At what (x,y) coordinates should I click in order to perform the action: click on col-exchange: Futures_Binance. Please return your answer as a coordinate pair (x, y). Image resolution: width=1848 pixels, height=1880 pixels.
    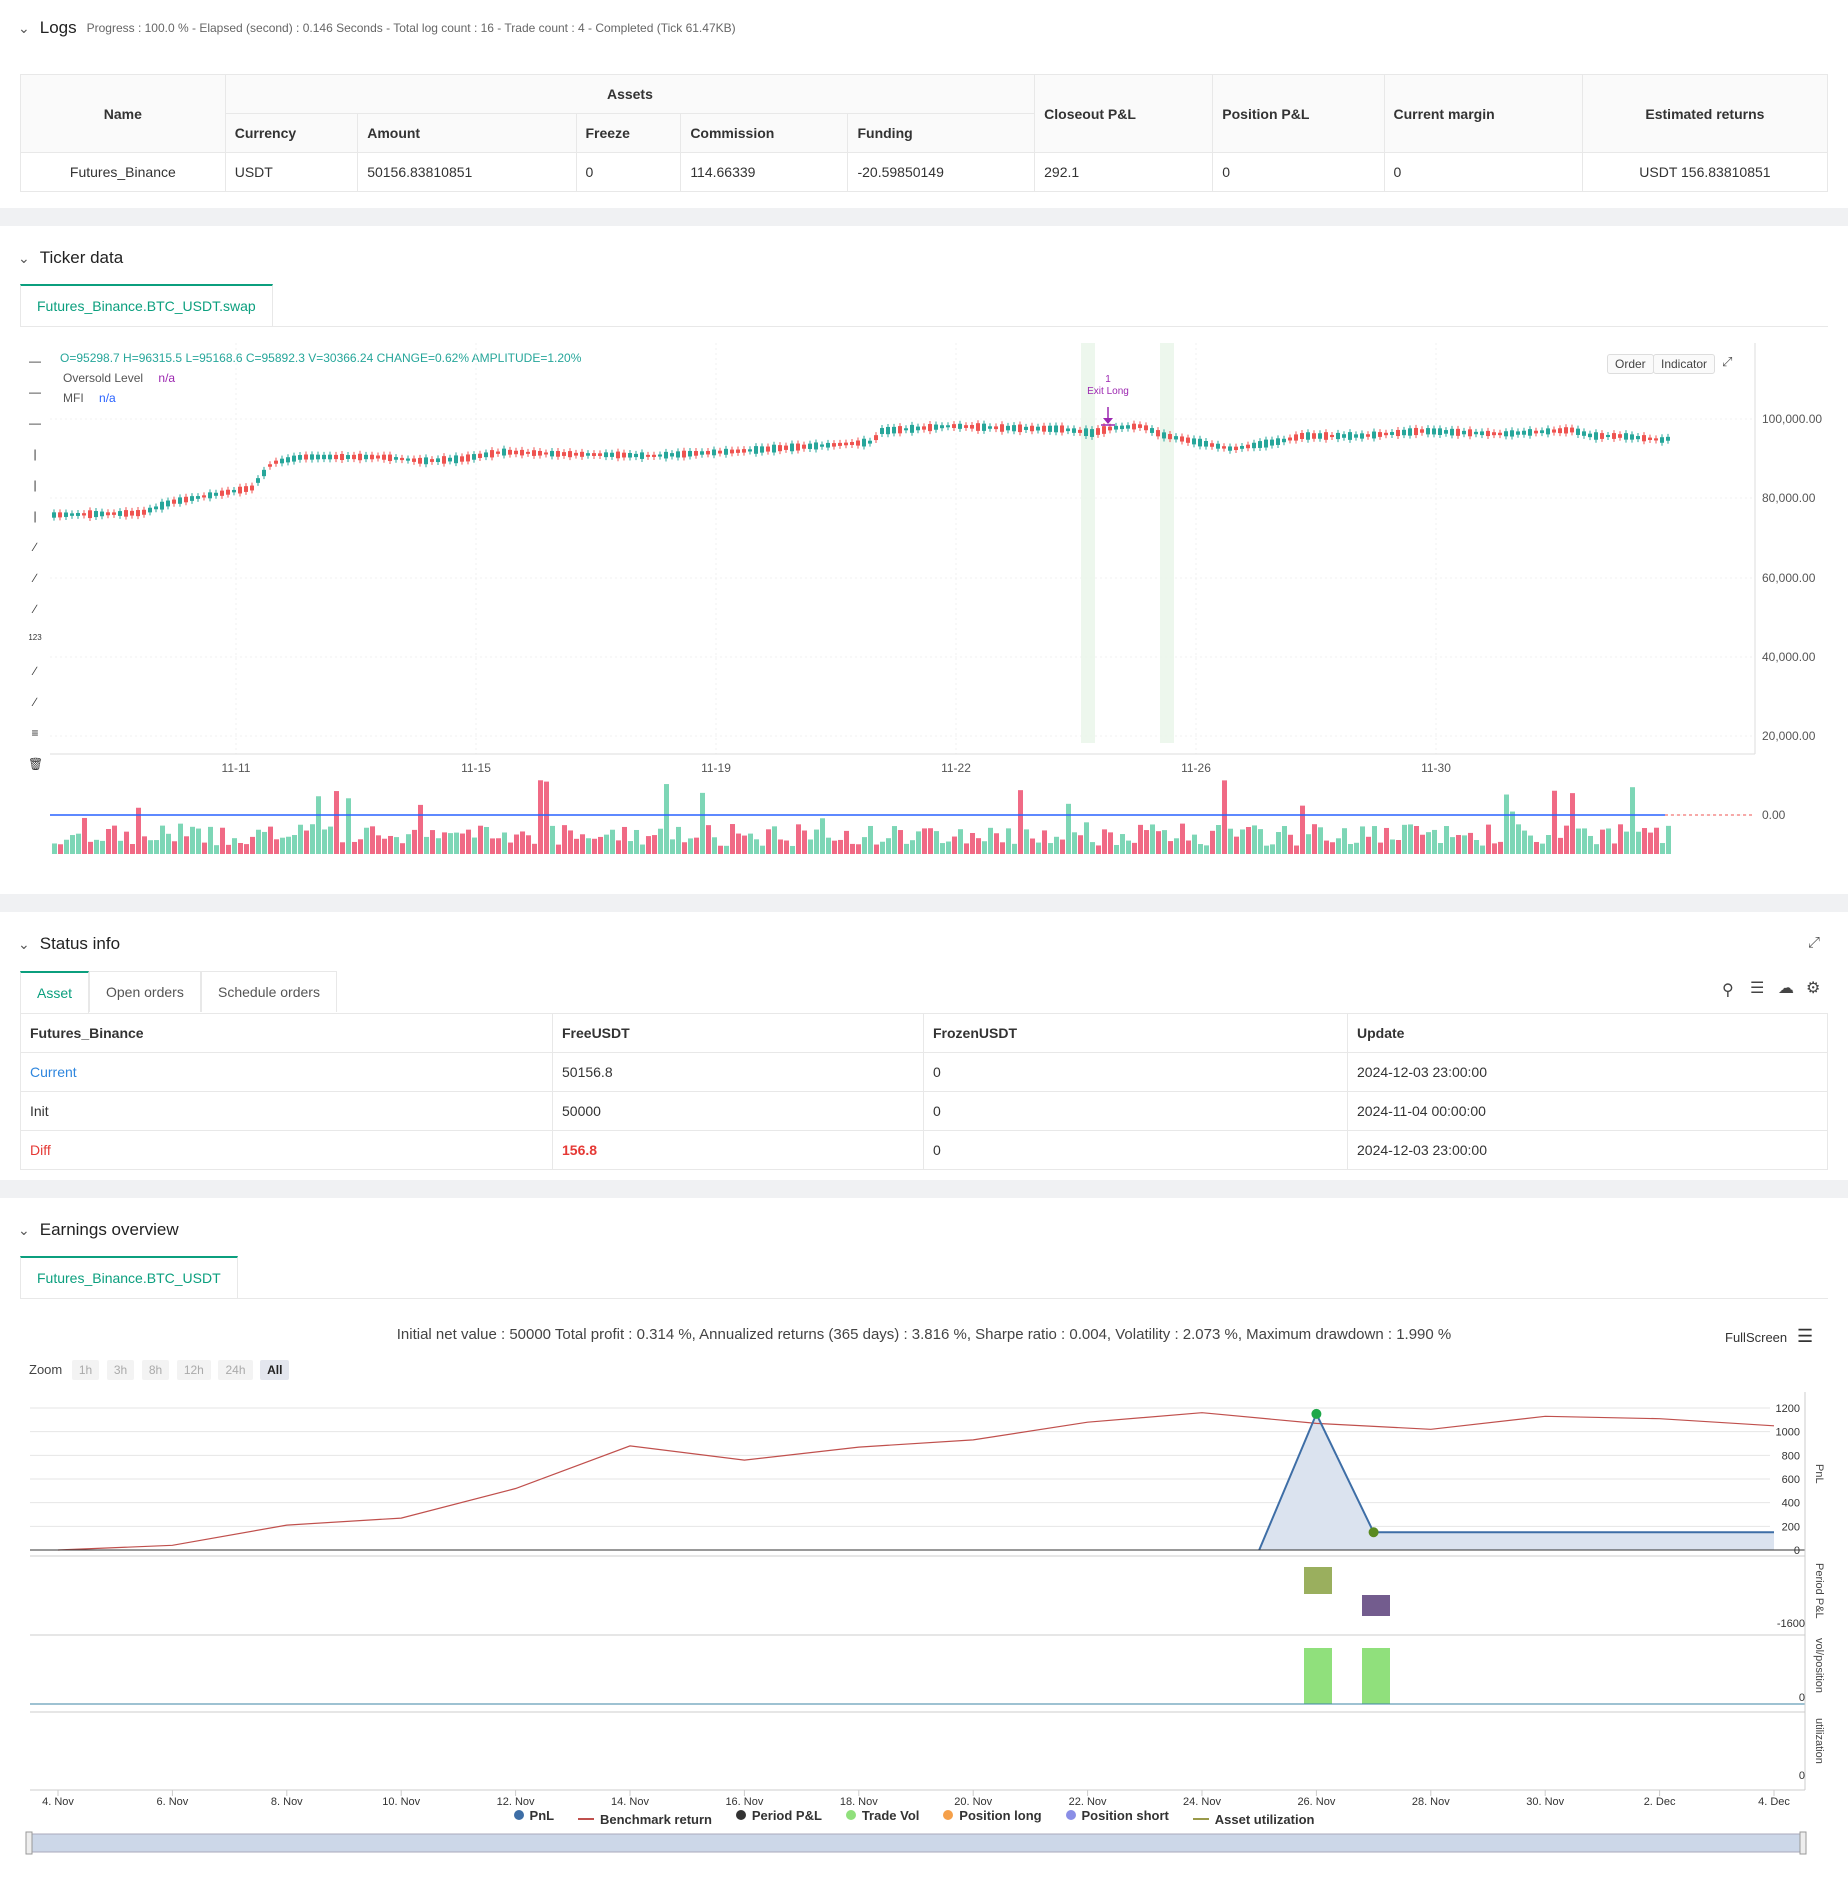
    Looking at the image, I should click on (286, 1033).